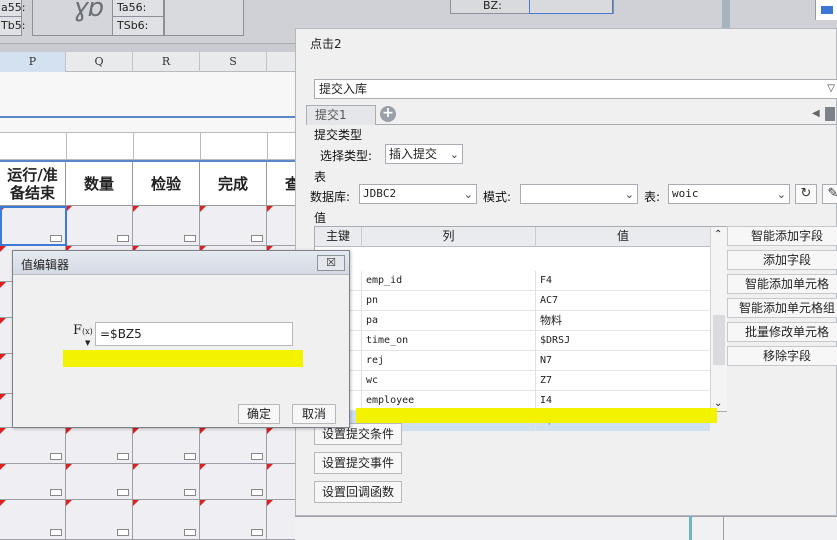  Describe the element at coordinates (782, 284) in the screenshot. I see `smart-add-cell-button: 智能添加单元格` at that location.